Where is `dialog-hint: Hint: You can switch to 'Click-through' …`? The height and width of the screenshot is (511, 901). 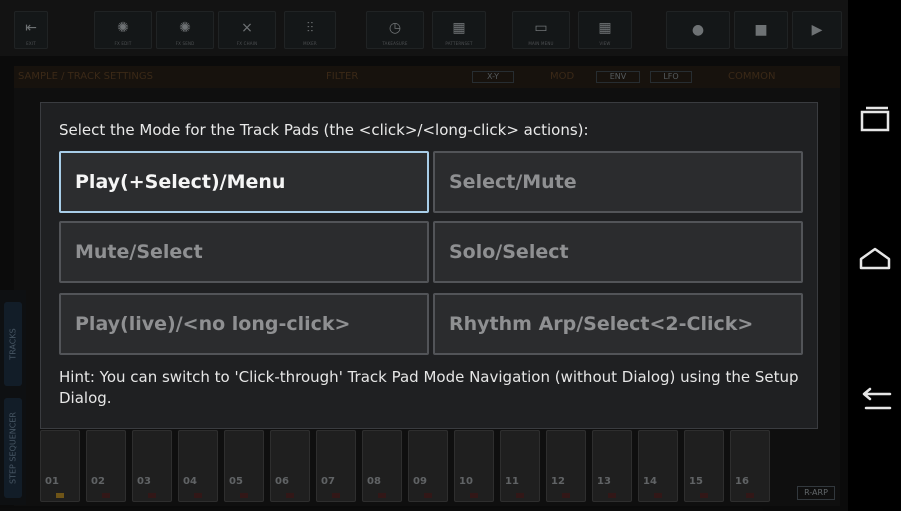 dialog-hint: Hint: You can switch to 'Click-through' … is located at coordinates (429, 387).